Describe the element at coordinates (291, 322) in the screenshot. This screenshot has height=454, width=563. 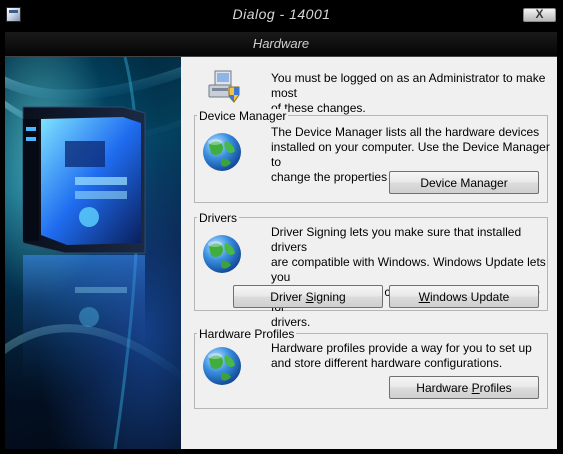
I see `description-line: drivers.` at that location.